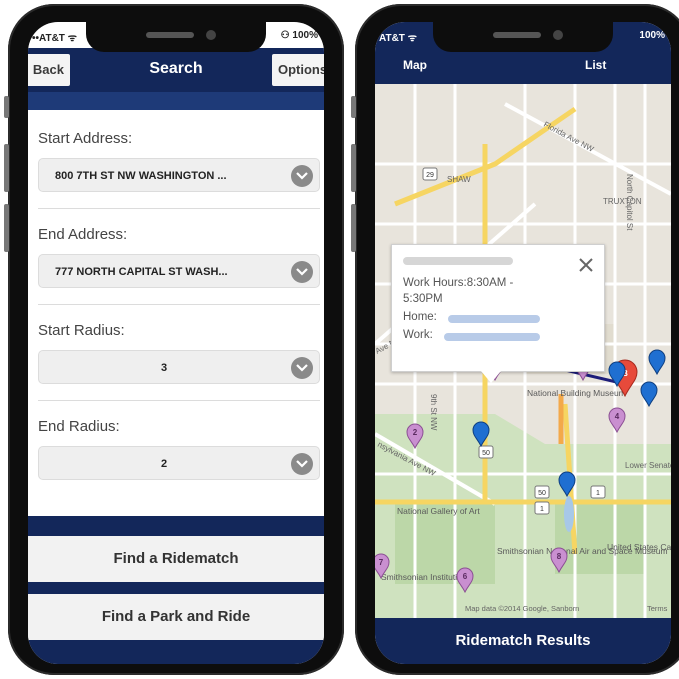  Describe the element at coordinates (79, 426) in the screenshot. I see `end-radius-label: End Radius:` at that location.